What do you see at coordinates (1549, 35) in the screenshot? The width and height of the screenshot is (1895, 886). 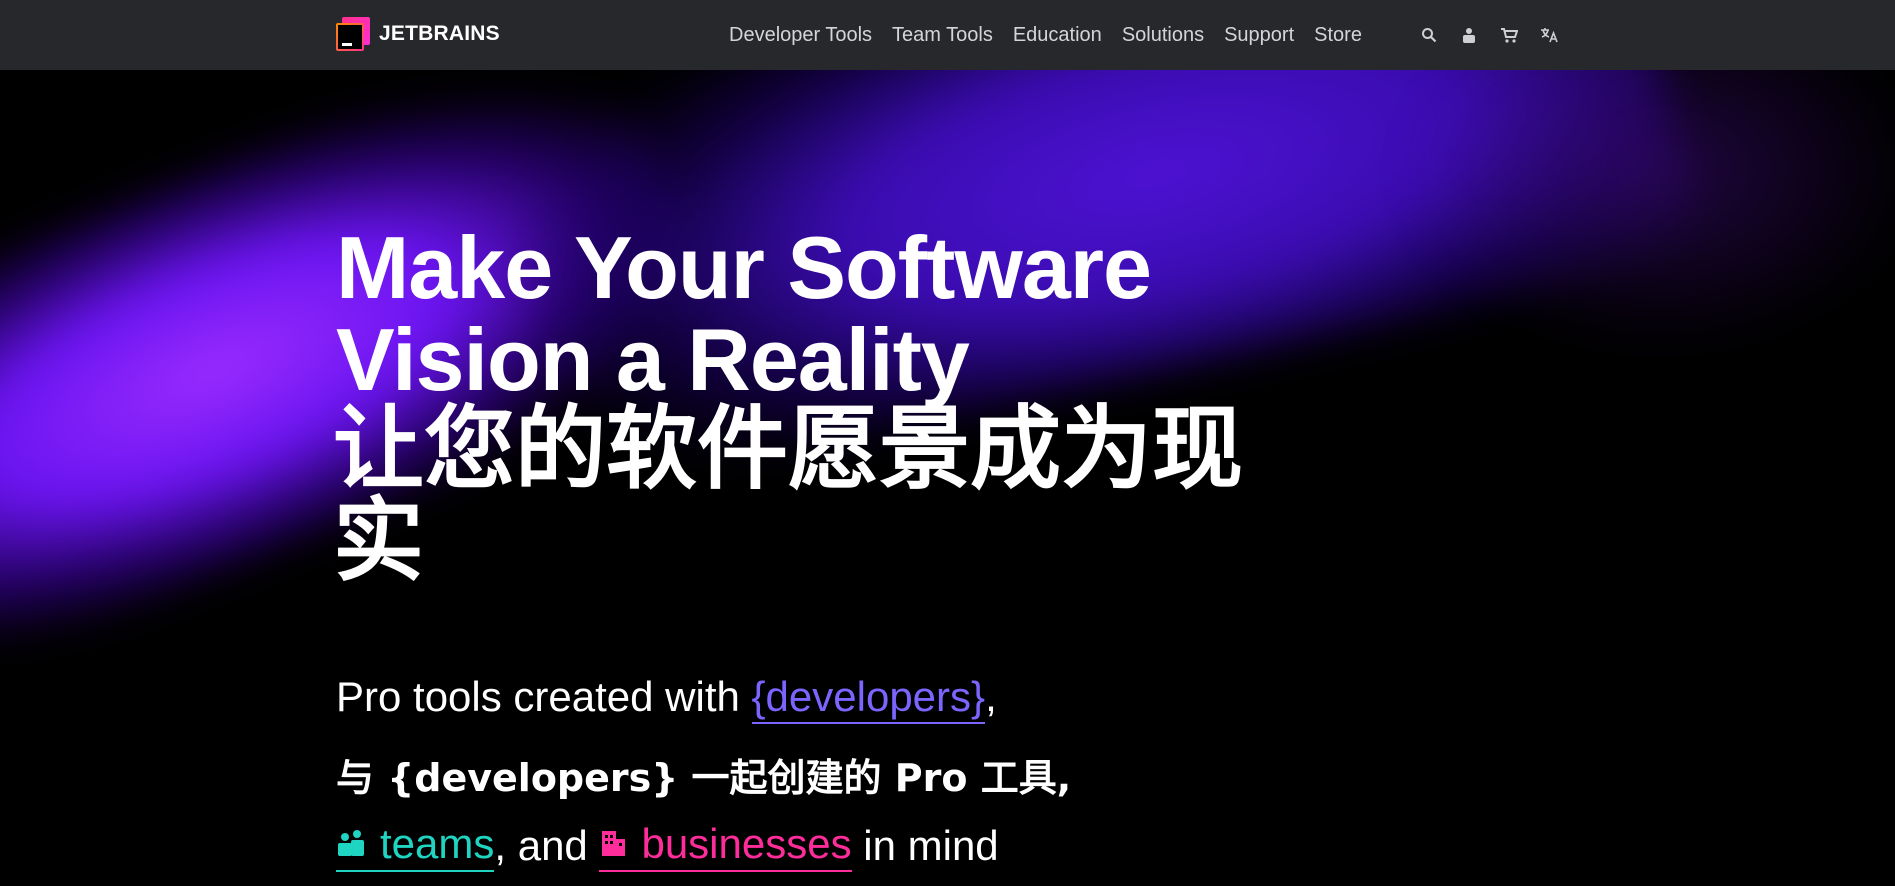 I see `translate-icon` at bounding box center [1549, 35].